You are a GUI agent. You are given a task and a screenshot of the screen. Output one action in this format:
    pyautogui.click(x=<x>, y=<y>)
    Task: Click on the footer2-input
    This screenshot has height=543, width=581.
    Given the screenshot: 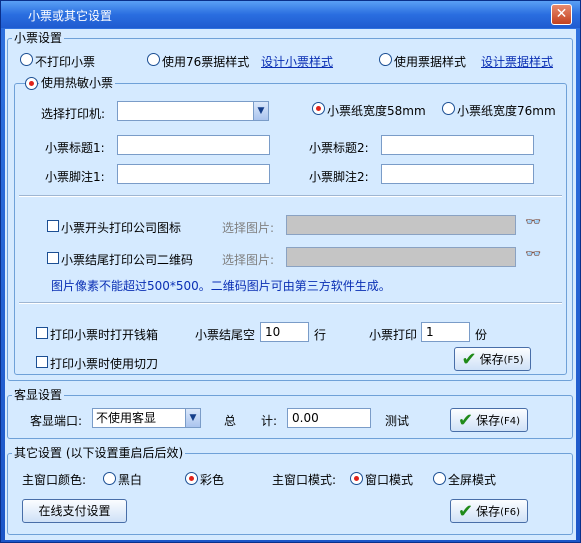 What is the action you would take?
    pyautogui.click(x=457, y=174)
    